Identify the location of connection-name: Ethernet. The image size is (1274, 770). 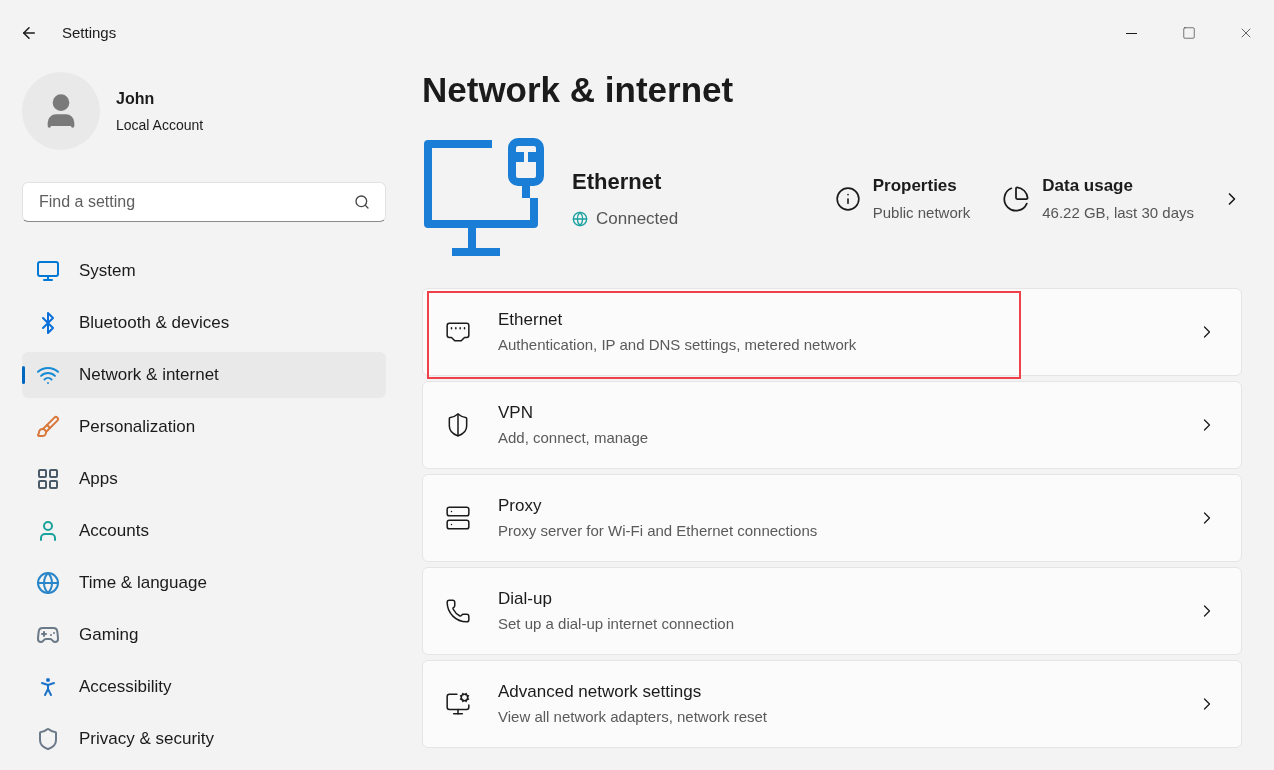
(617, 182).